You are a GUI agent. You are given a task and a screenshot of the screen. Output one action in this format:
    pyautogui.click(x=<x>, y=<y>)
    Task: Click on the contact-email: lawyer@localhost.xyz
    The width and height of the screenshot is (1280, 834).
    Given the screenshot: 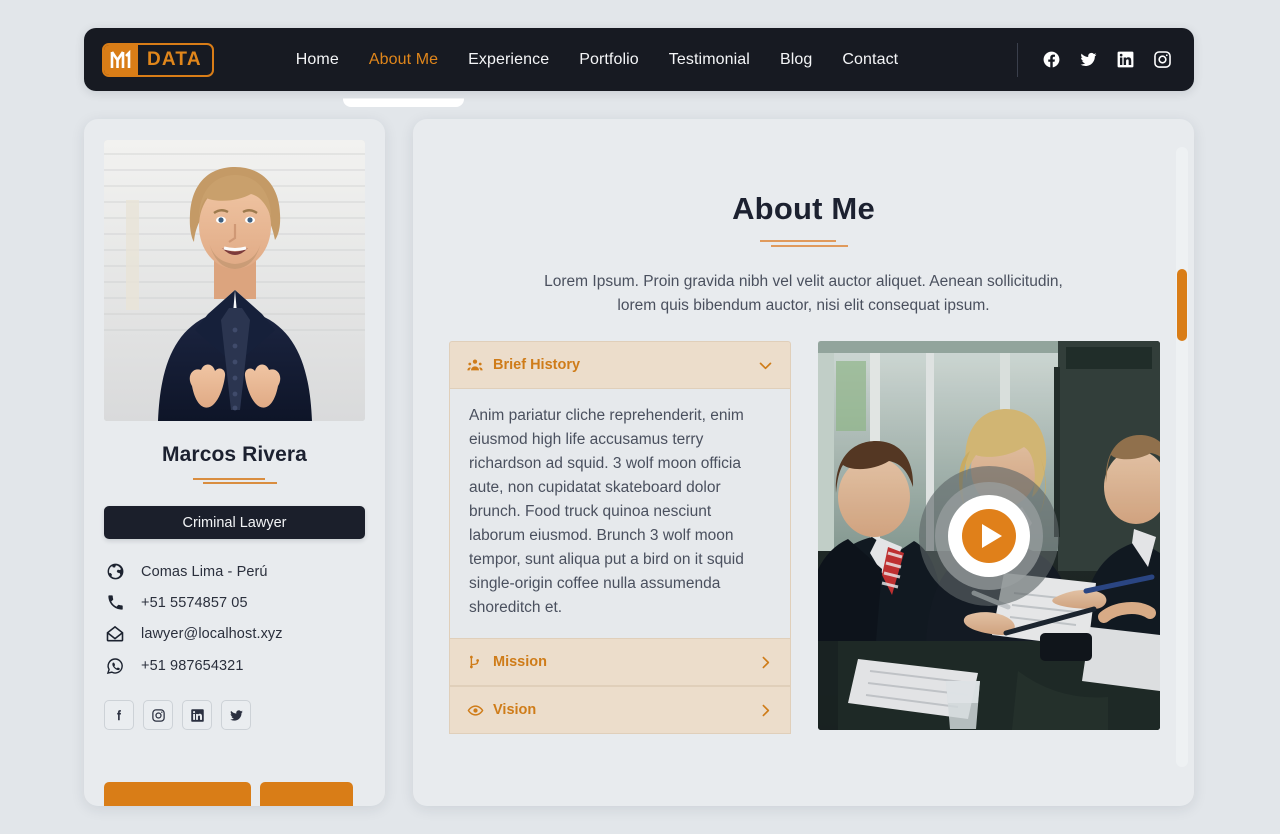 What is the action you would take?
    pyautogui.click(x=234, y=634)
    